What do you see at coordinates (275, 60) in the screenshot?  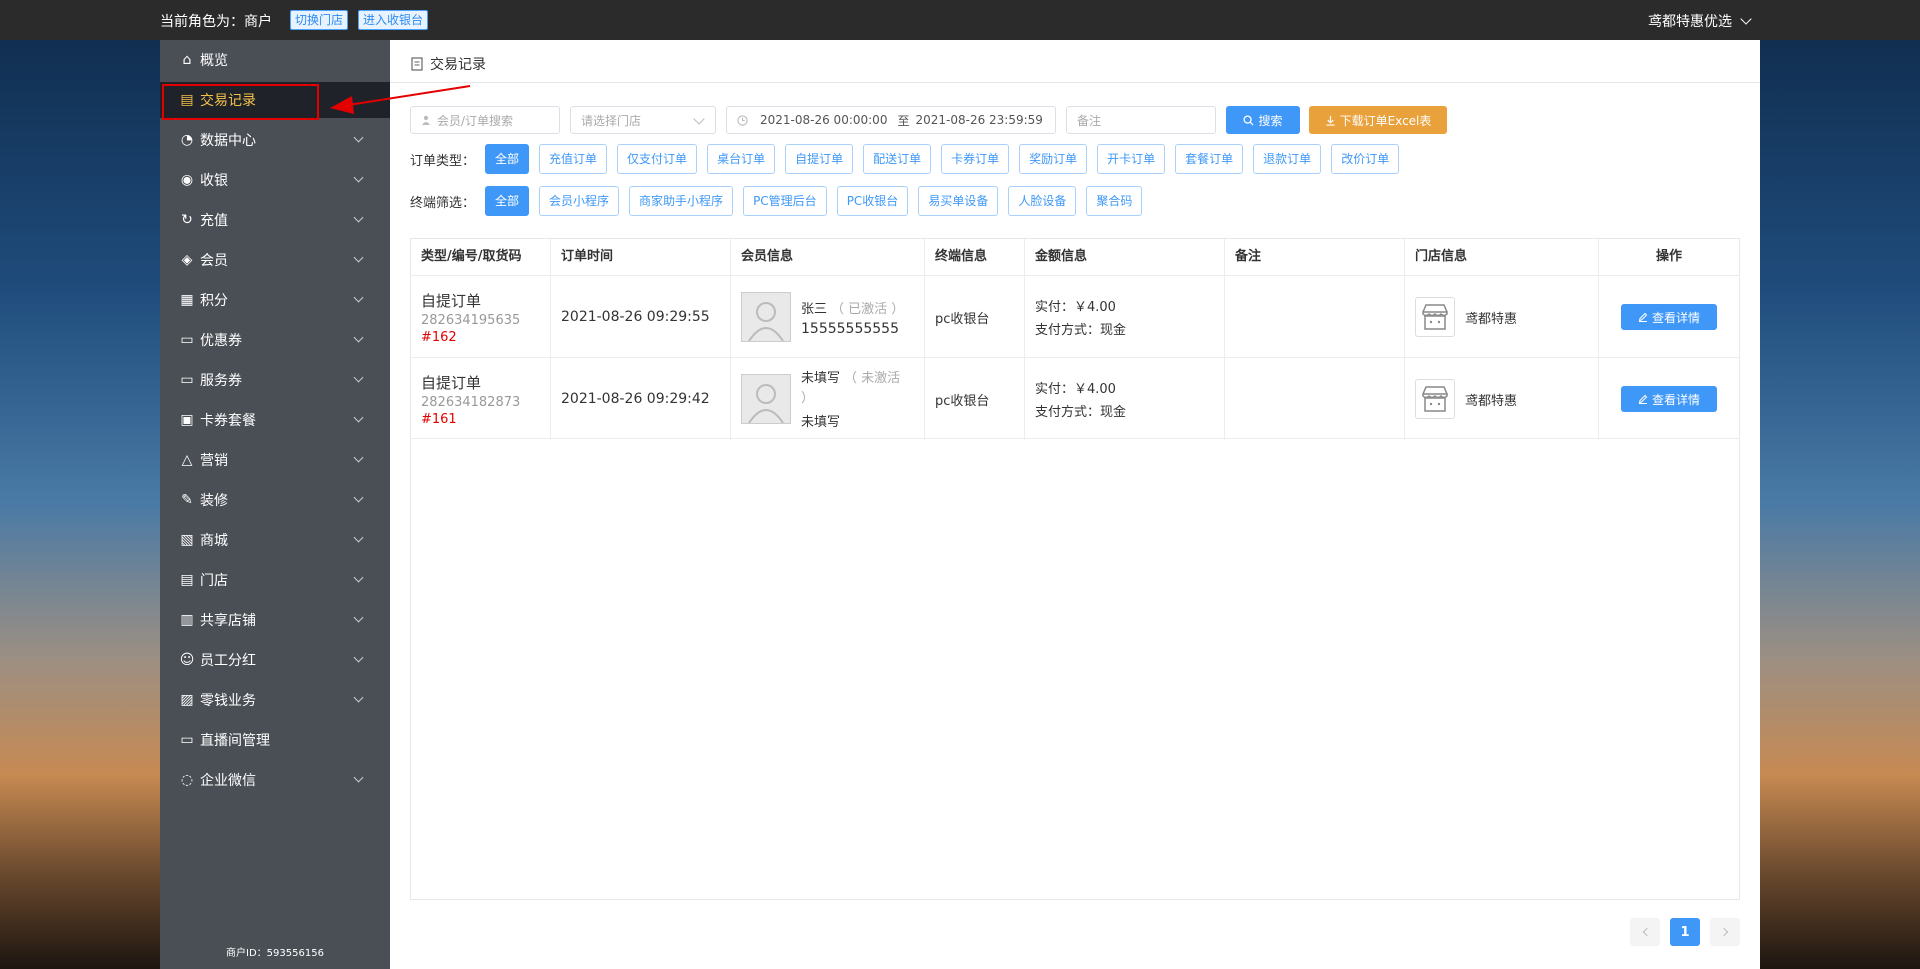 I see `sidebar-item-0: ⌂ 概览` at bounding box center [275, 60].